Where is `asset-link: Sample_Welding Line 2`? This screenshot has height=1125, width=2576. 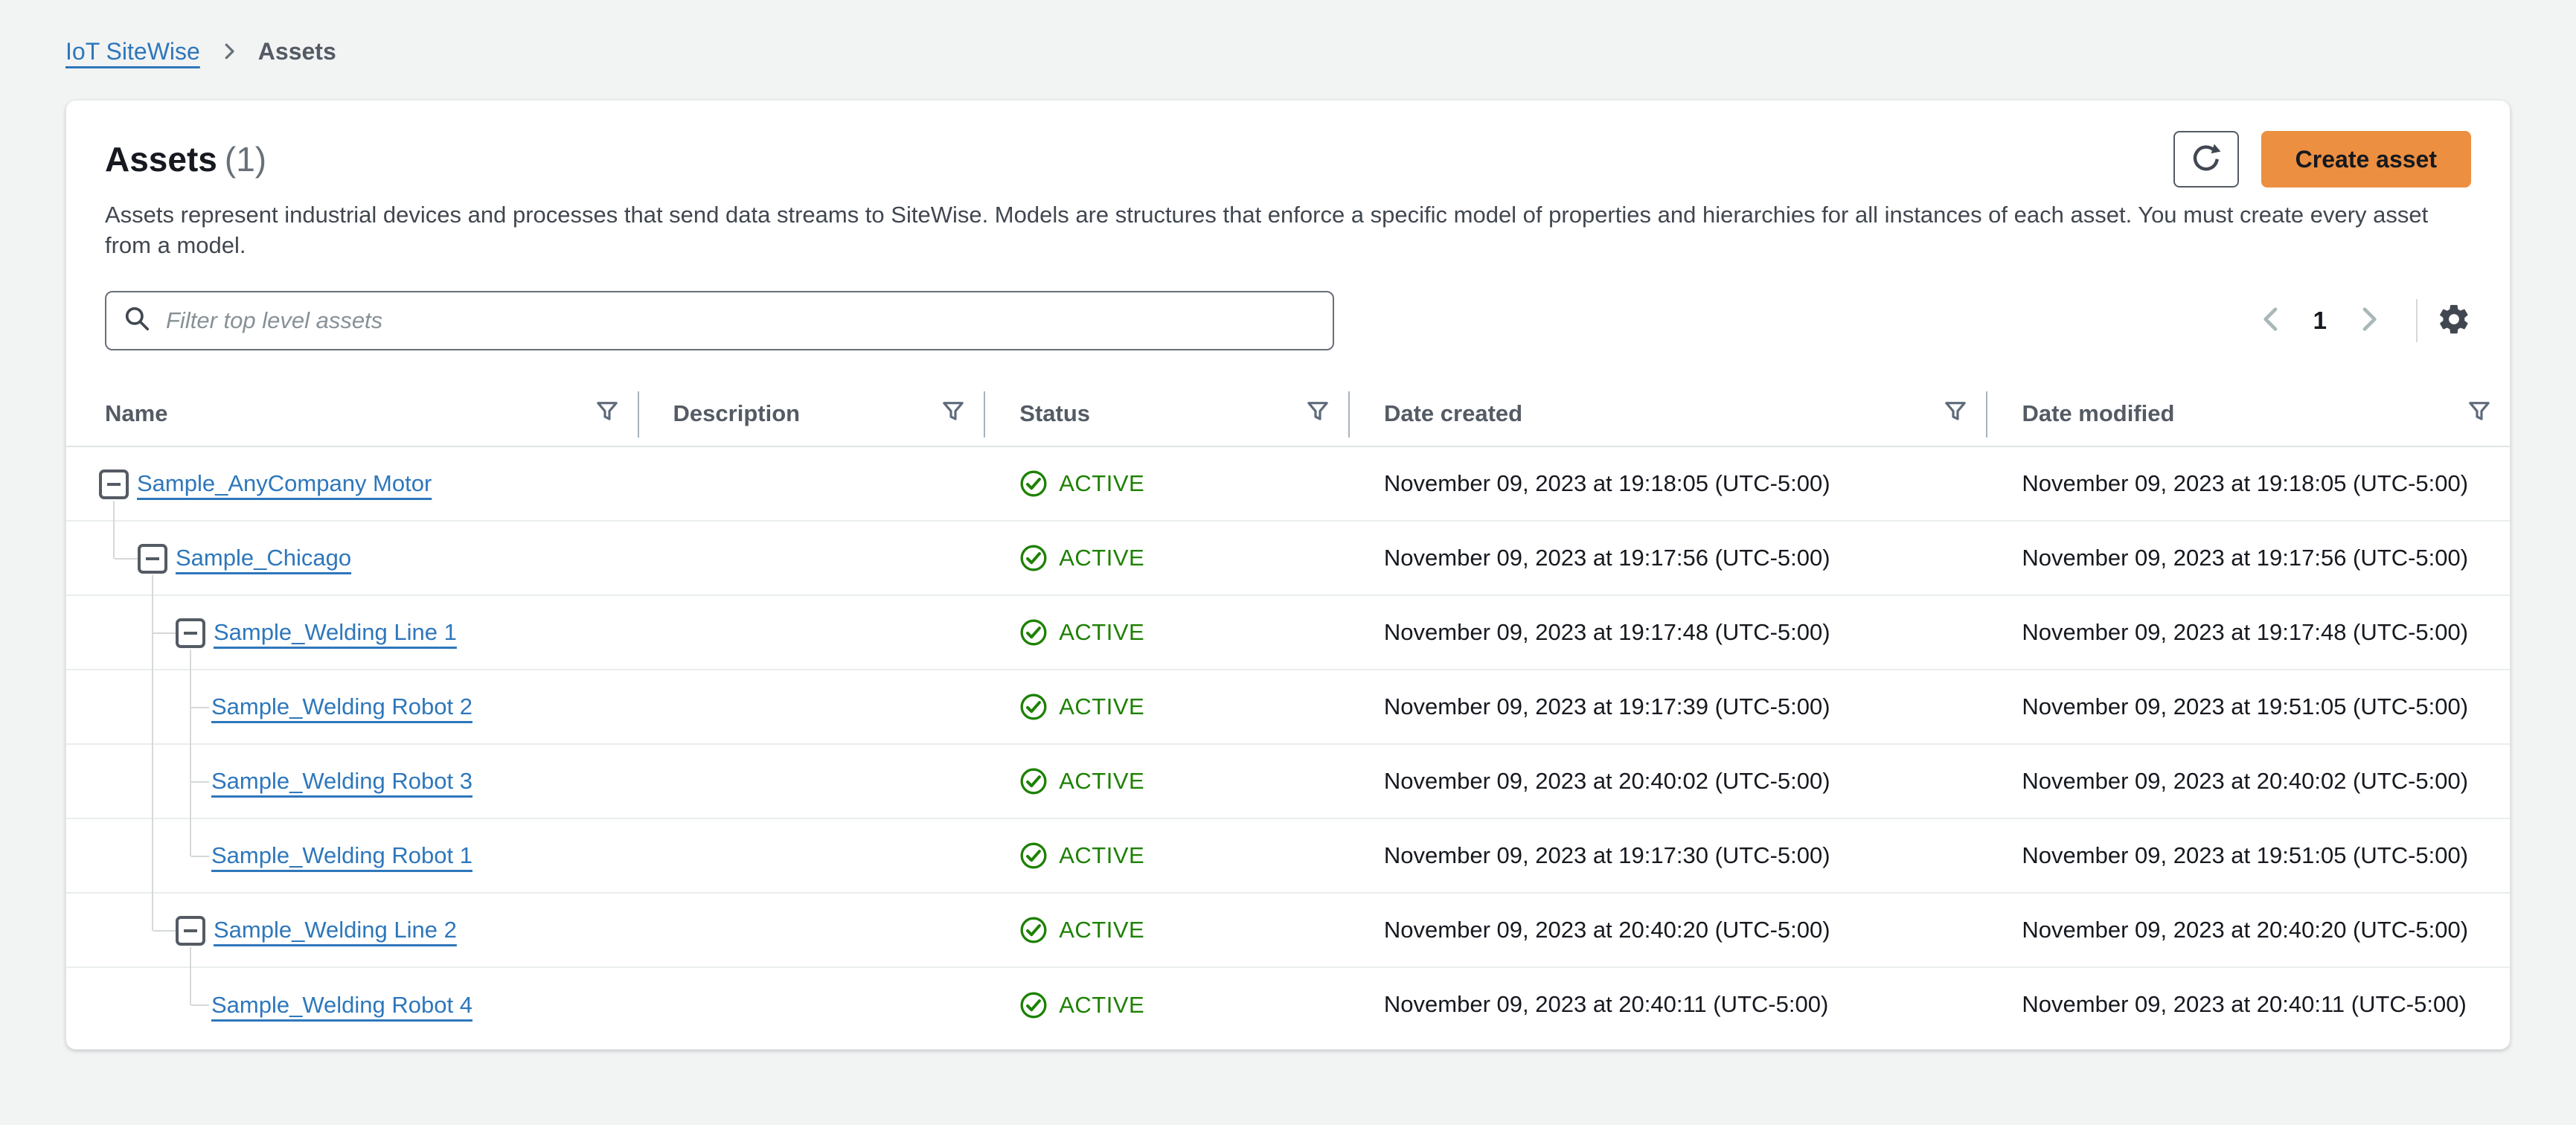
asset-link: Sample_Welding Line 2 is located at coordinates (336, 930).